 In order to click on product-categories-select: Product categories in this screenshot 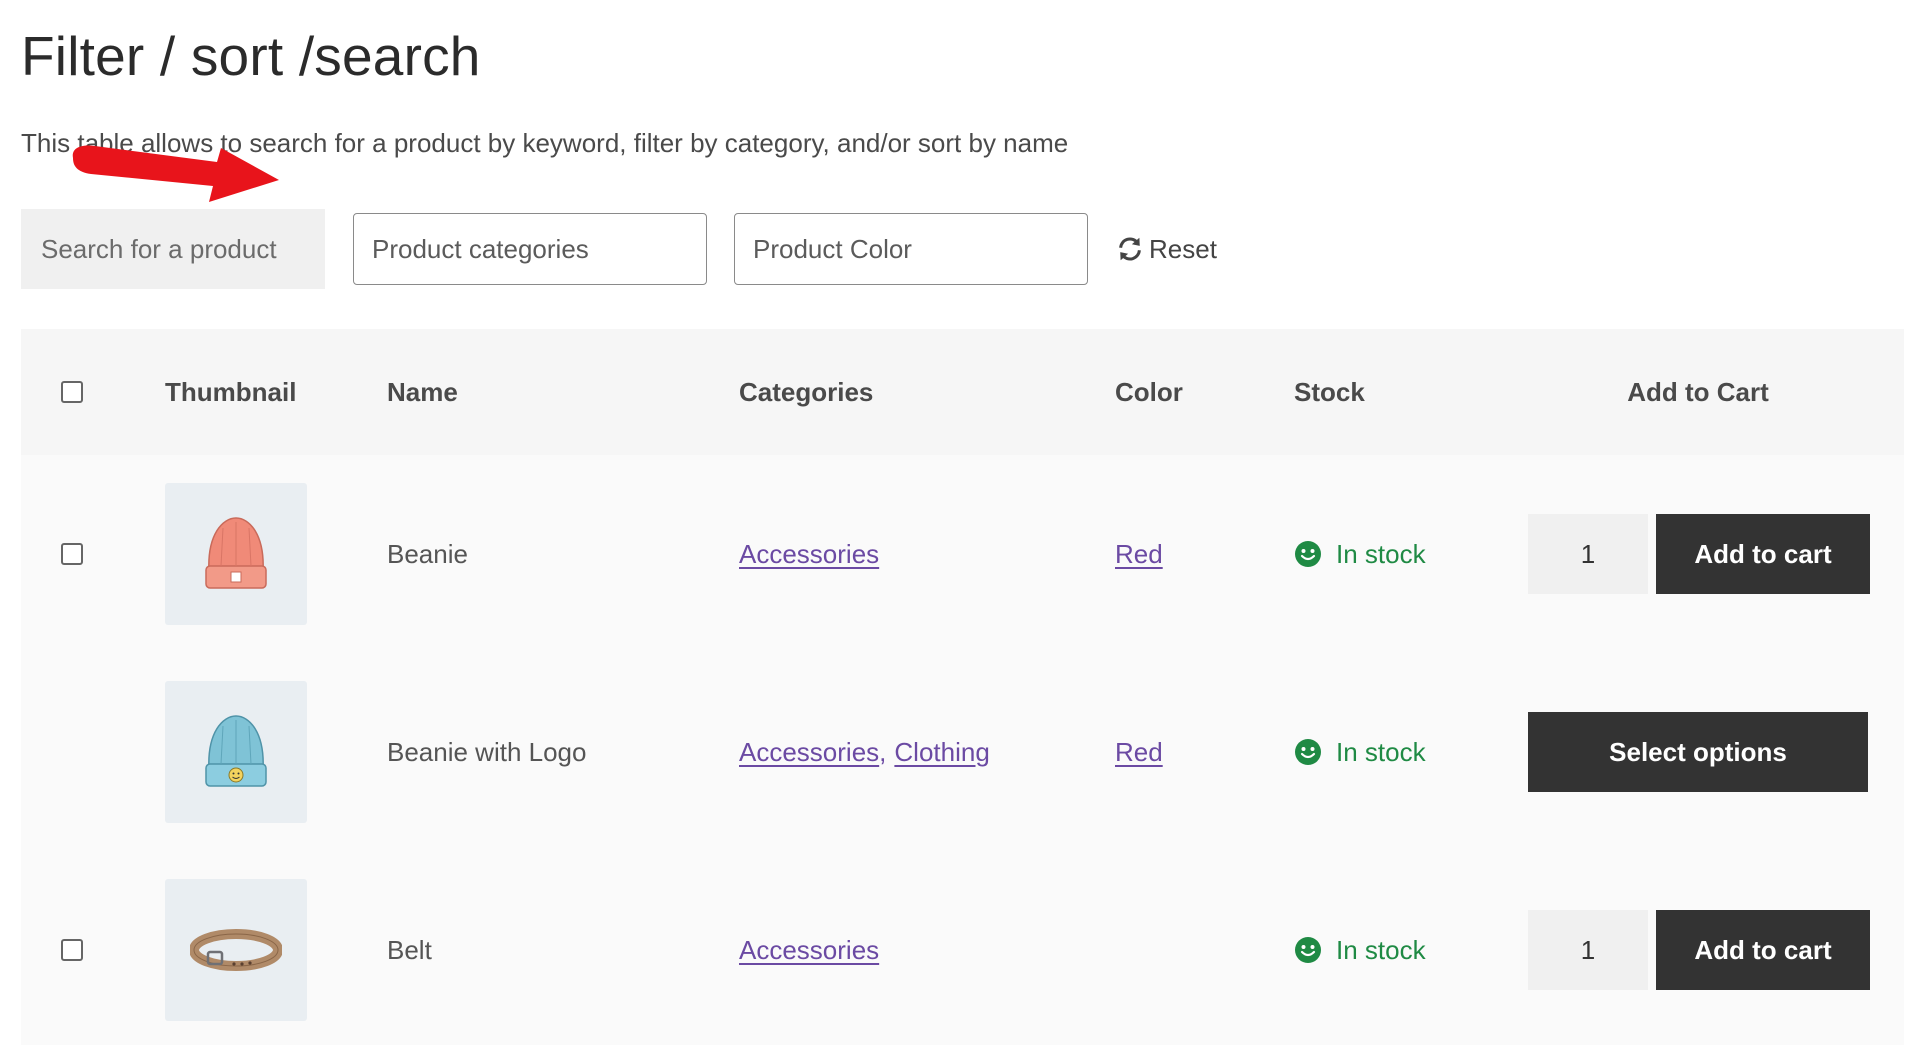, I will do `click(530, 249)`.